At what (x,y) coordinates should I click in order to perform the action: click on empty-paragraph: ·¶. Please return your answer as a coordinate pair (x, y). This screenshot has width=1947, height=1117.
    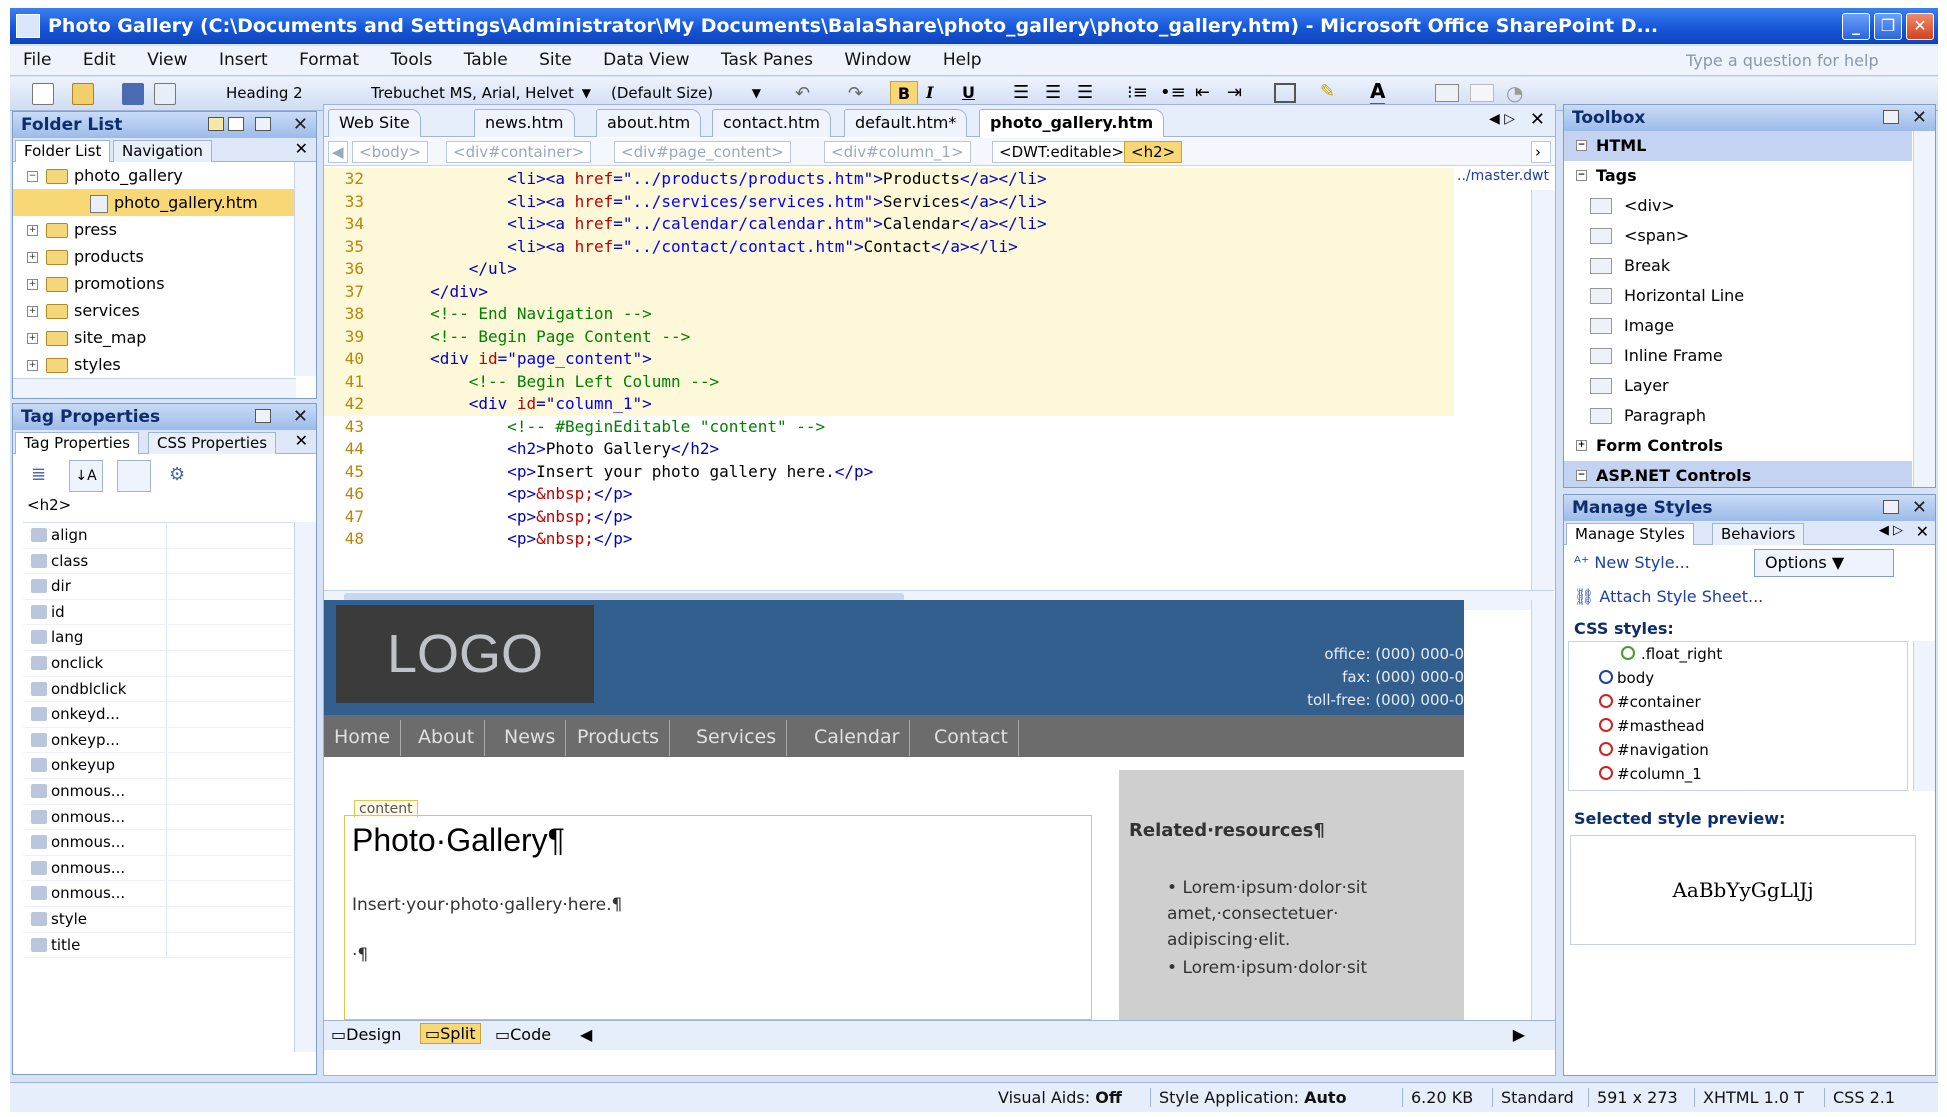
    Looking at the image, I should click on (360, 955).